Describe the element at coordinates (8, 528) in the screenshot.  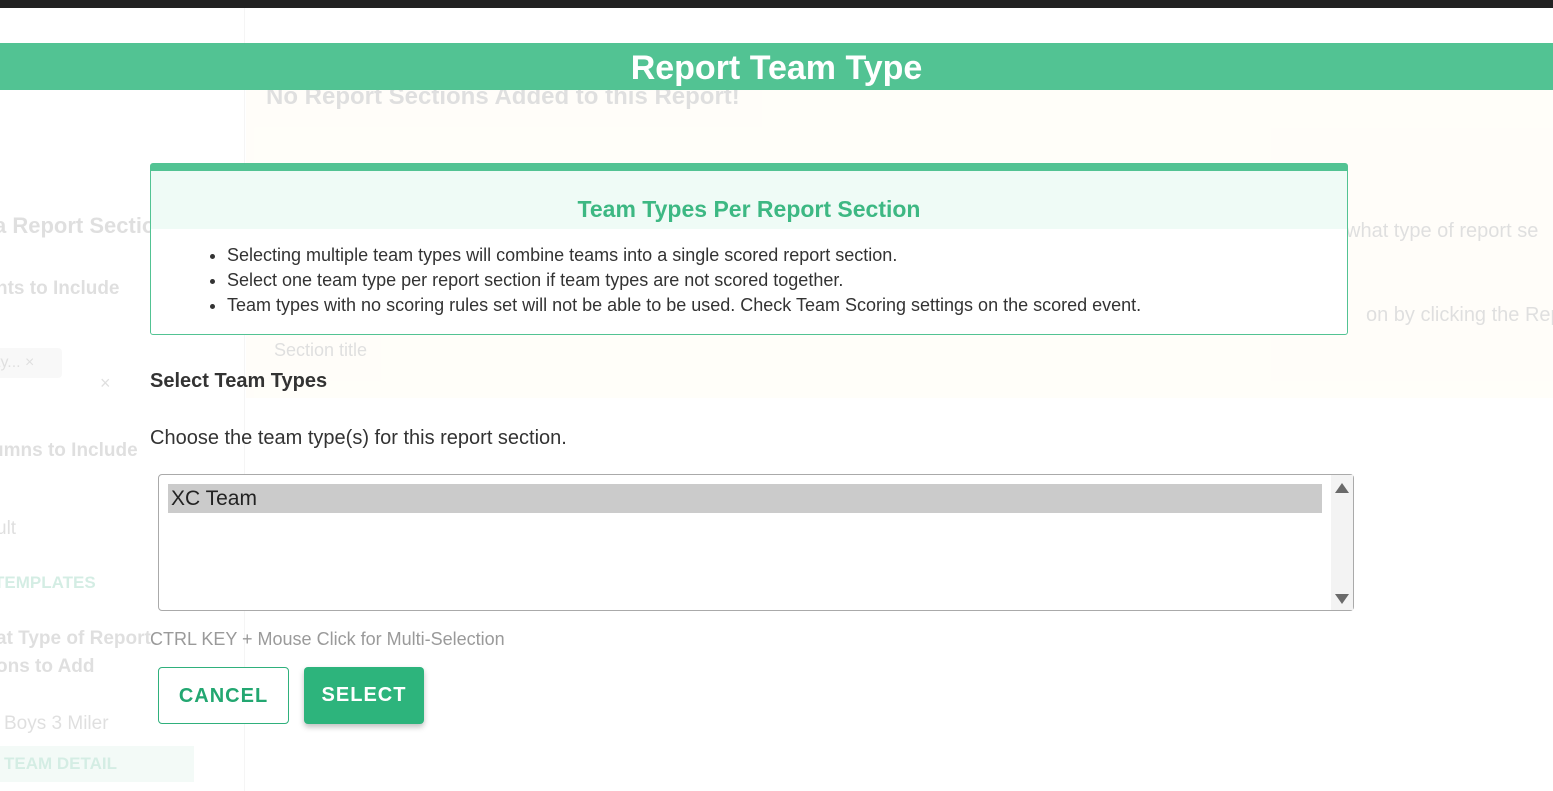
I see `bg-default-value: ult` at that location.